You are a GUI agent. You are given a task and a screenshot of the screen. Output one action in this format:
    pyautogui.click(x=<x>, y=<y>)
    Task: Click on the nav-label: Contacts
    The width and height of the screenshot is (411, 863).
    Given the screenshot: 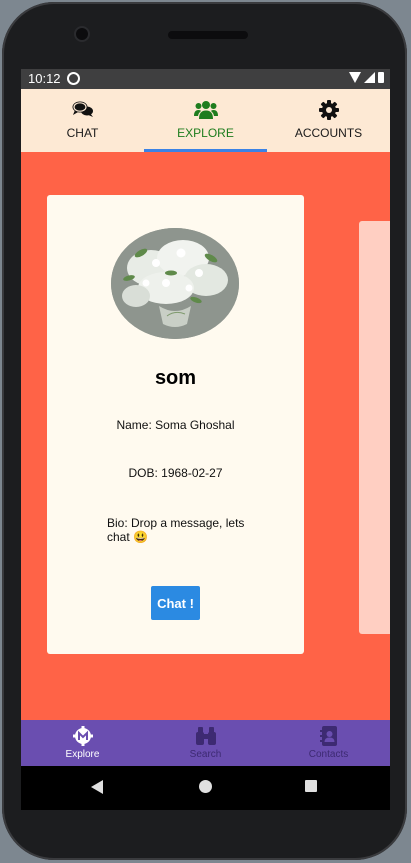 What is the action you would take?
    pyautogui.click(x=328, y=754)
    